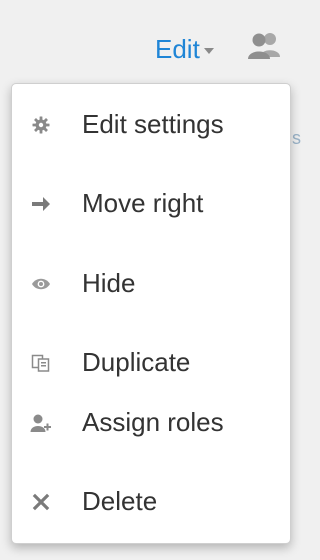  I want to click on menu-item-label: Hide, so click(109, 283).